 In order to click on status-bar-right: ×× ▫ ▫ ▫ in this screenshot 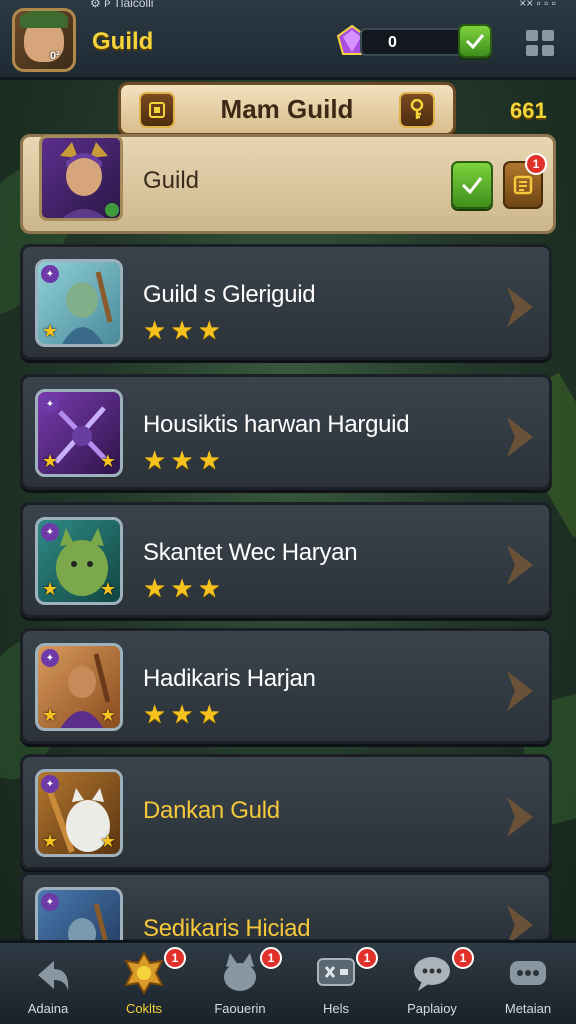, I will do `click(537, 5)`.